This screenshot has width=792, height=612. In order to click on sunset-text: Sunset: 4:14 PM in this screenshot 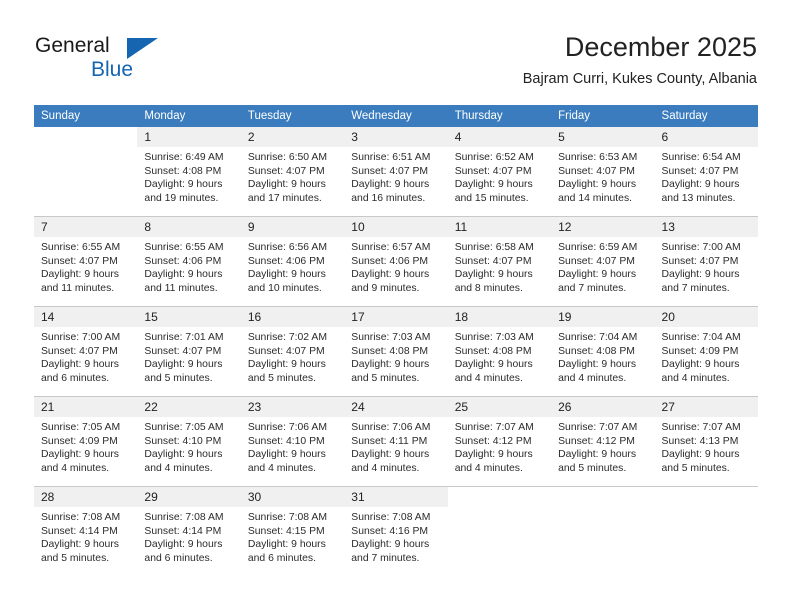, I will do `click(79, 531)`.